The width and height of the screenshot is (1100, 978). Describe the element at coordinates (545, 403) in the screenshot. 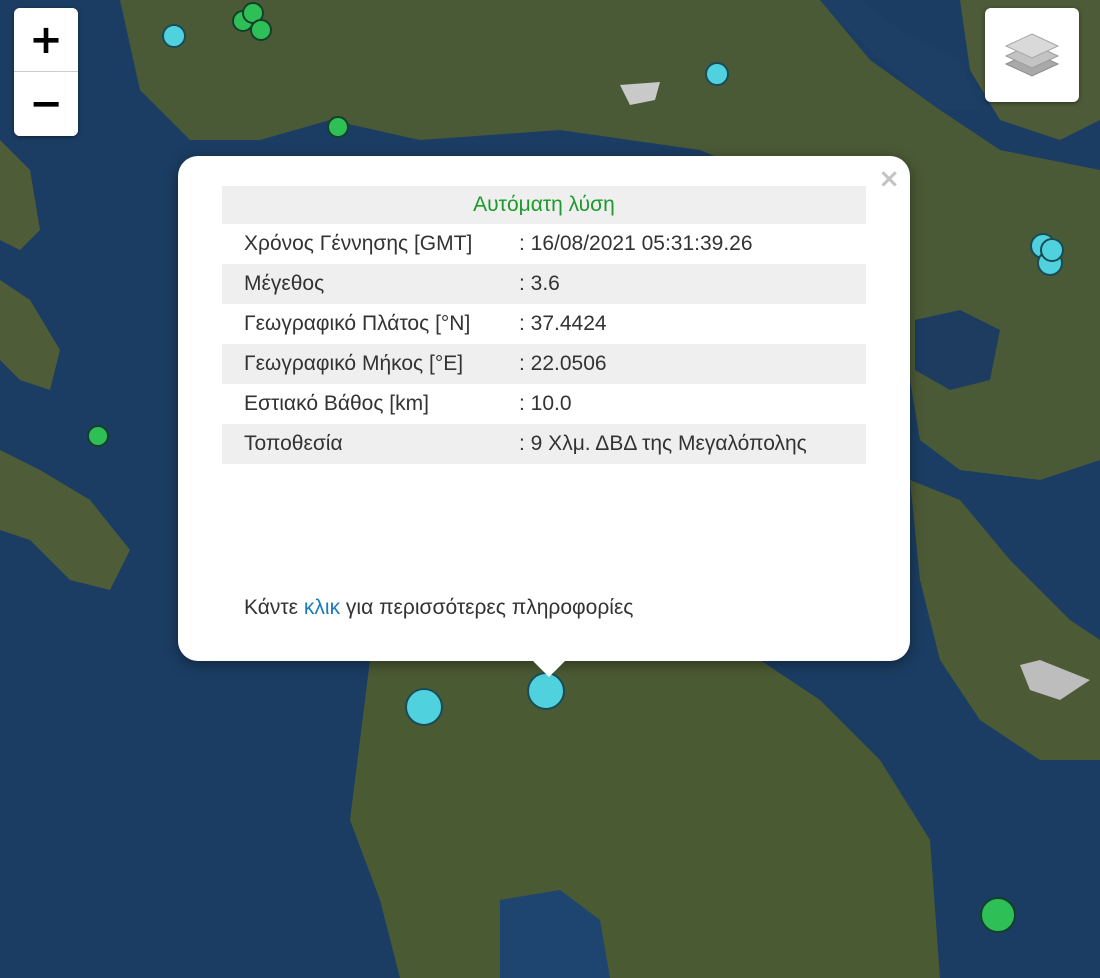

I see `depth-value: : 10.0` at that location.